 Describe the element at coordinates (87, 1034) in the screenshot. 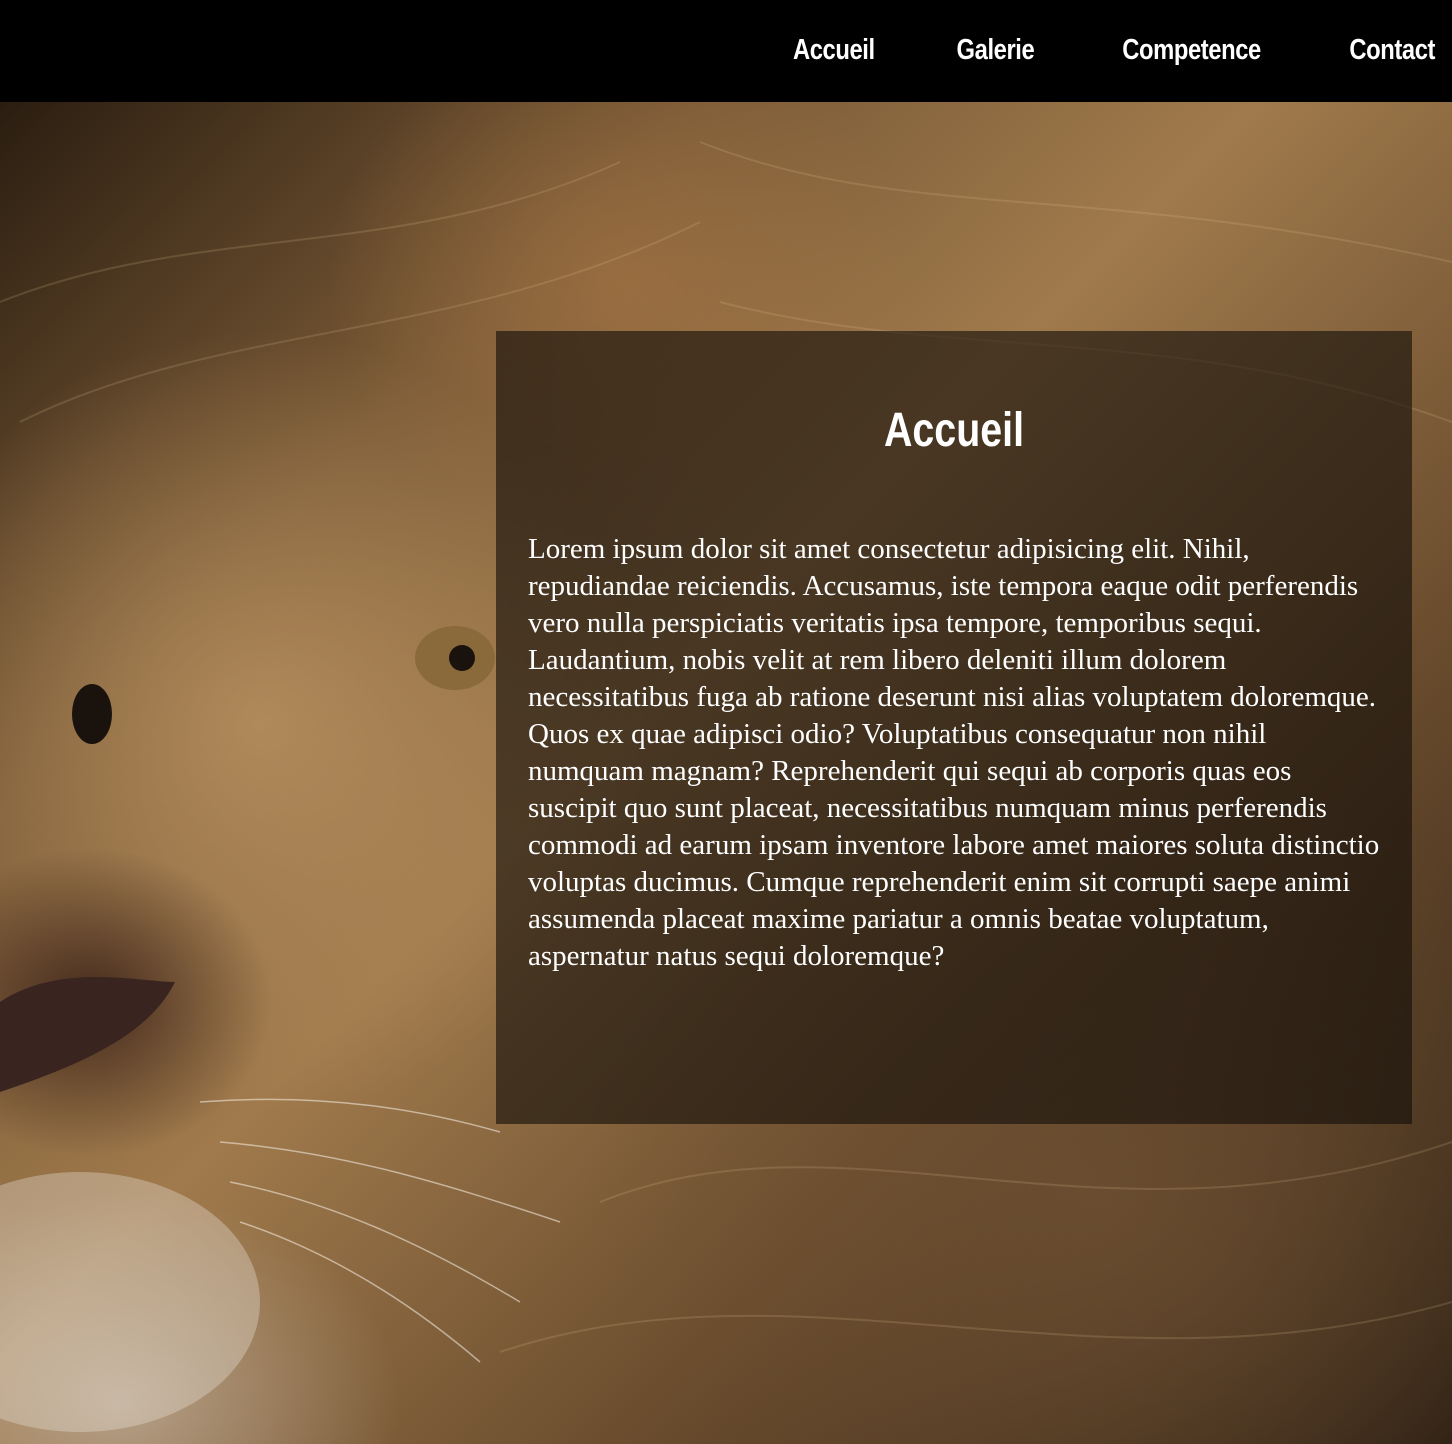

I see `lion-nose` at that location.